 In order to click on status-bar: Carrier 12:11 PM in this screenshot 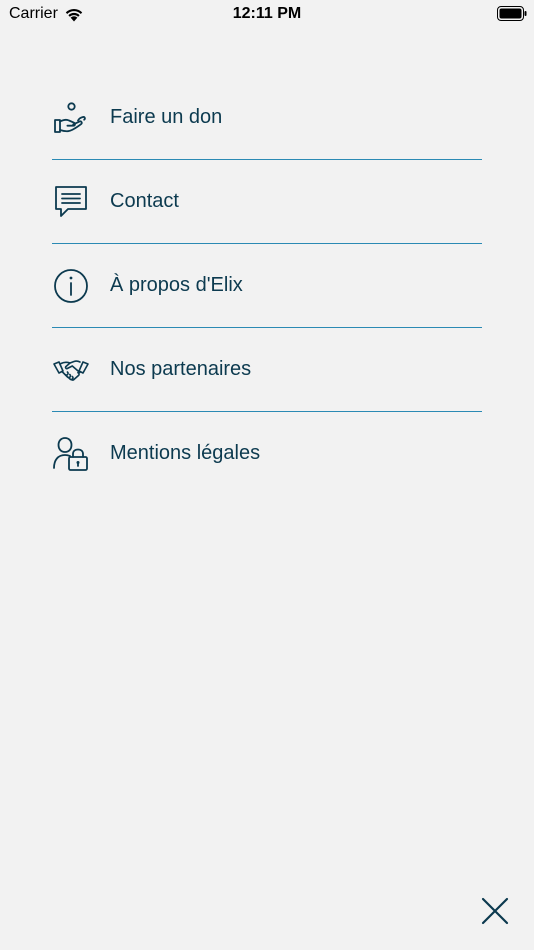, I will do `click(267, 14)`.